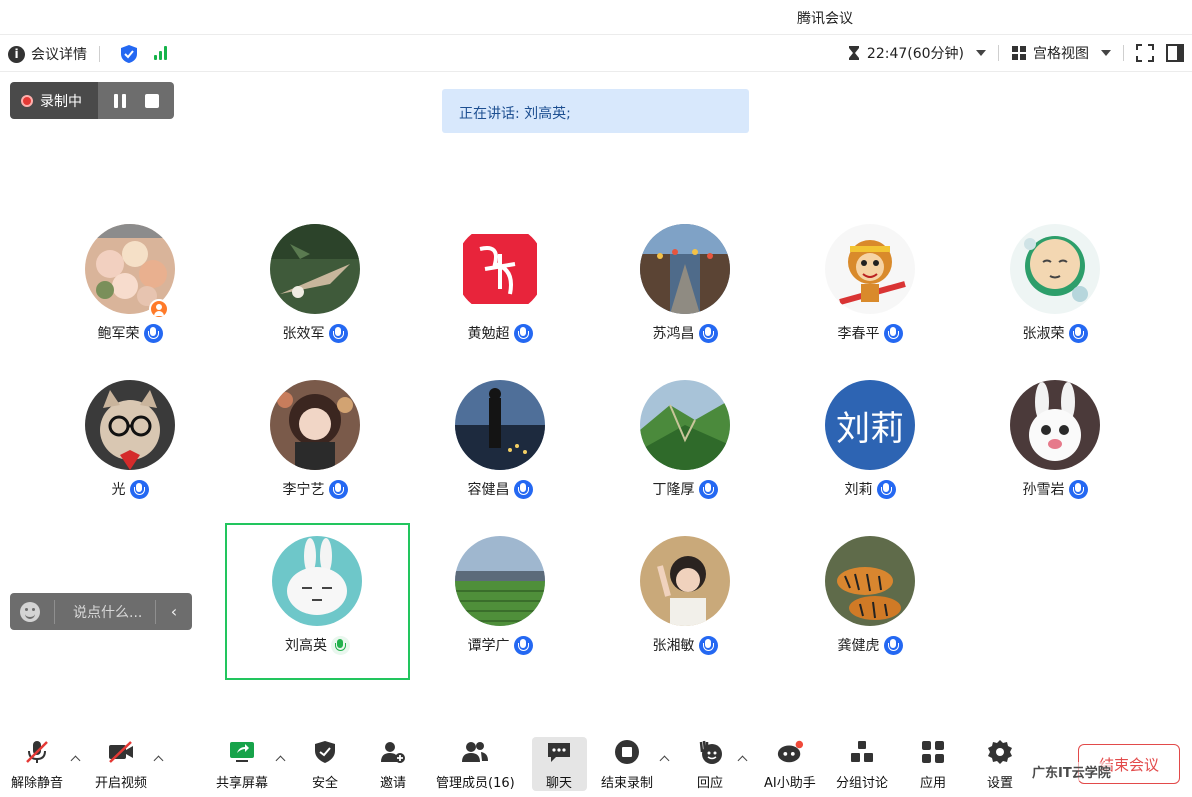 The height and width of the screenshot is (797, 1192). I want to click on breakout-button: 分组讨论, so click(862, 764).